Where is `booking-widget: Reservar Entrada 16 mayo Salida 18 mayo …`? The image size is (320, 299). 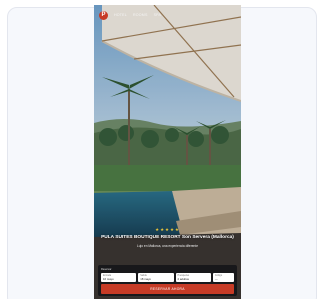 booking-widget: Reservar Entrada 16 mayo Salida 18 mayo … is located at coordinates (167, 280).